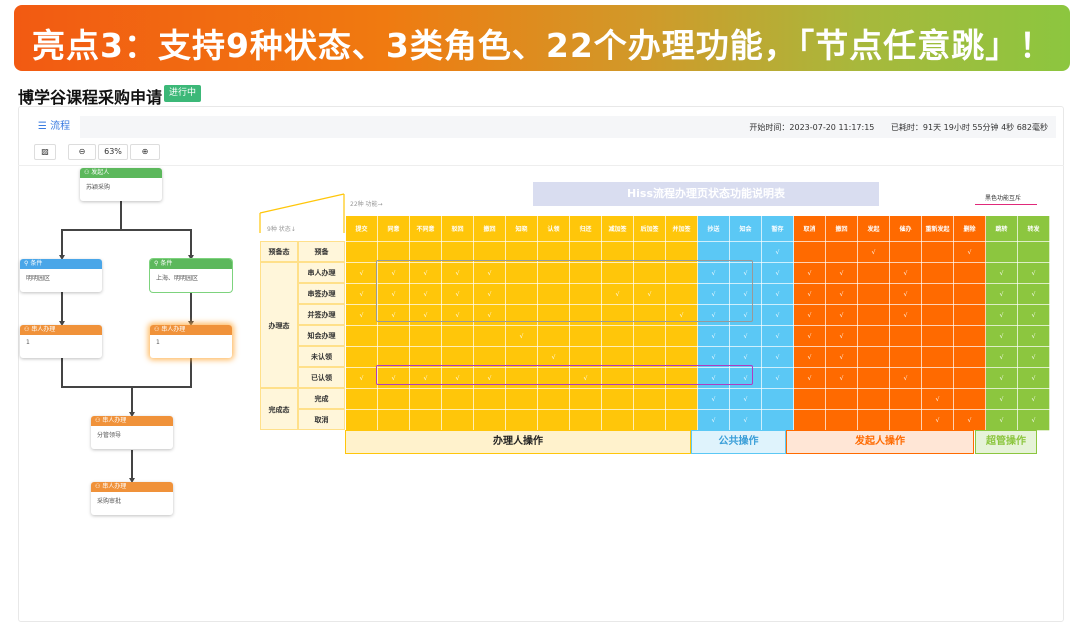 This screenshot has height=634, width=1080. Describe the element at coordinates (54, 127) in the screenshot. I see `tab-flow: ☰ 流程` at that location.